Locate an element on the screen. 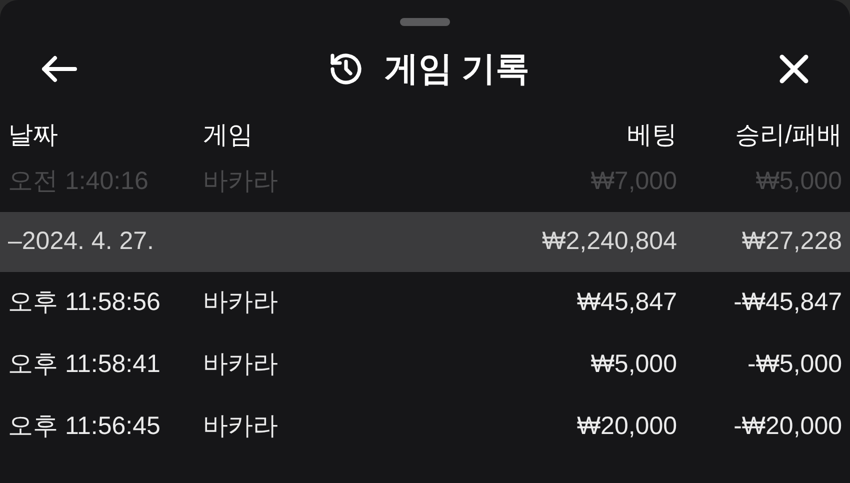  result-cell-text: -₩45,847 is located at coordinates (787, 302).